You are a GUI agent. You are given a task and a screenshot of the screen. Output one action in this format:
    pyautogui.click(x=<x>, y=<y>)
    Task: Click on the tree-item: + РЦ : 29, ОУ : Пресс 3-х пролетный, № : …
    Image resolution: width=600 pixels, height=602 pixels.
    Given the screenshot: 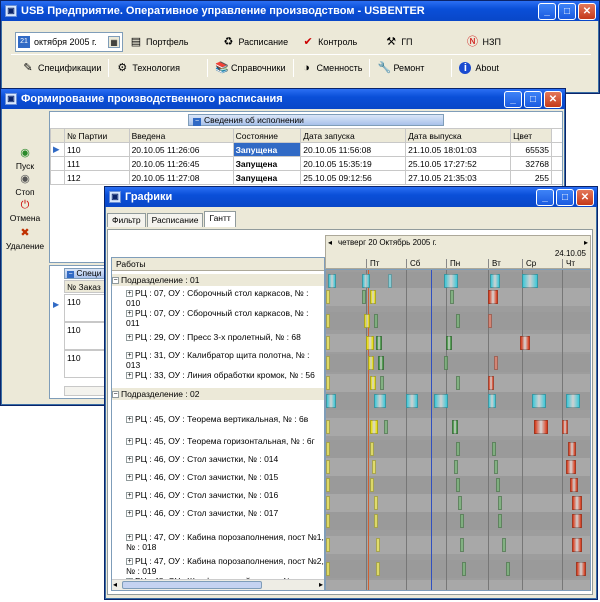 What is the action you would take?
    pyautogui.click(x=218, y=342)
    